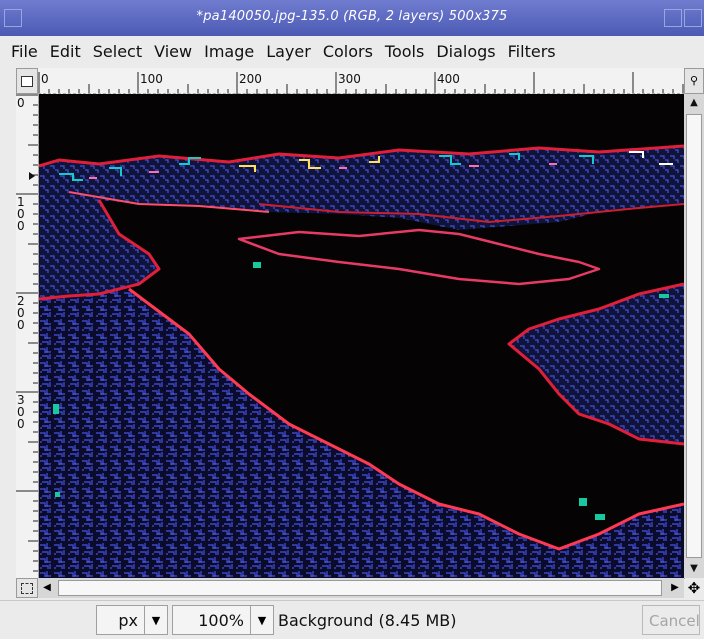 This screenshot has height=639, width=704. I want to click on menu-filters: Filters, so click(533, 51).